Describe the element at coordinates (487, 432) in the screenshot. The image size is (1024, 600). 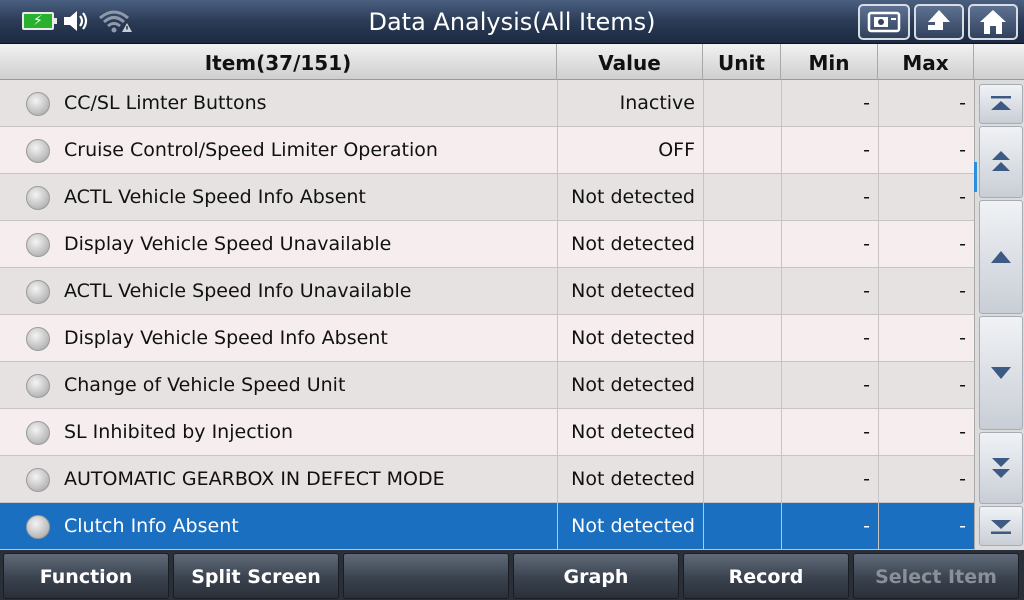
I see `table-row: SL Inhibited by Injection Not detected - -` at that location.